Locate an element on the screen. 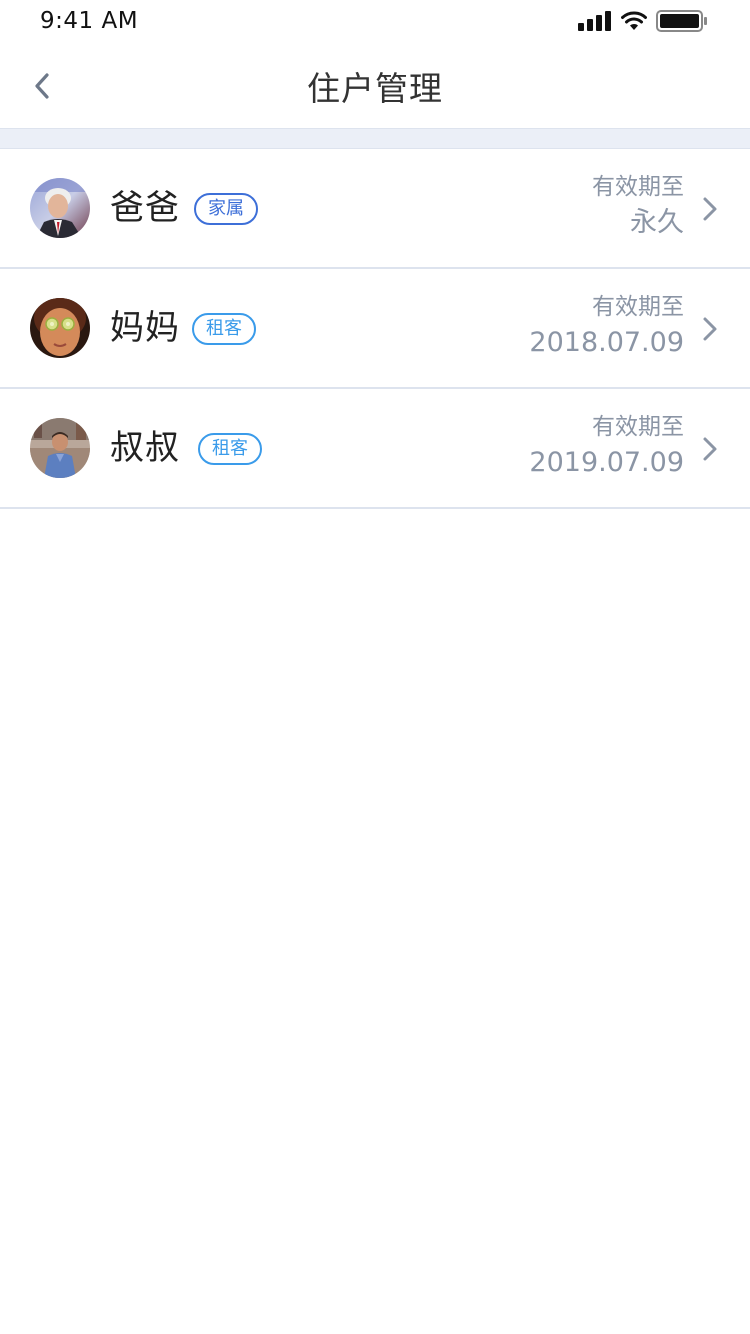 This screenshot has width=750, height=1334. status-time: 9:41 AM is located at coordinates (89, 21).